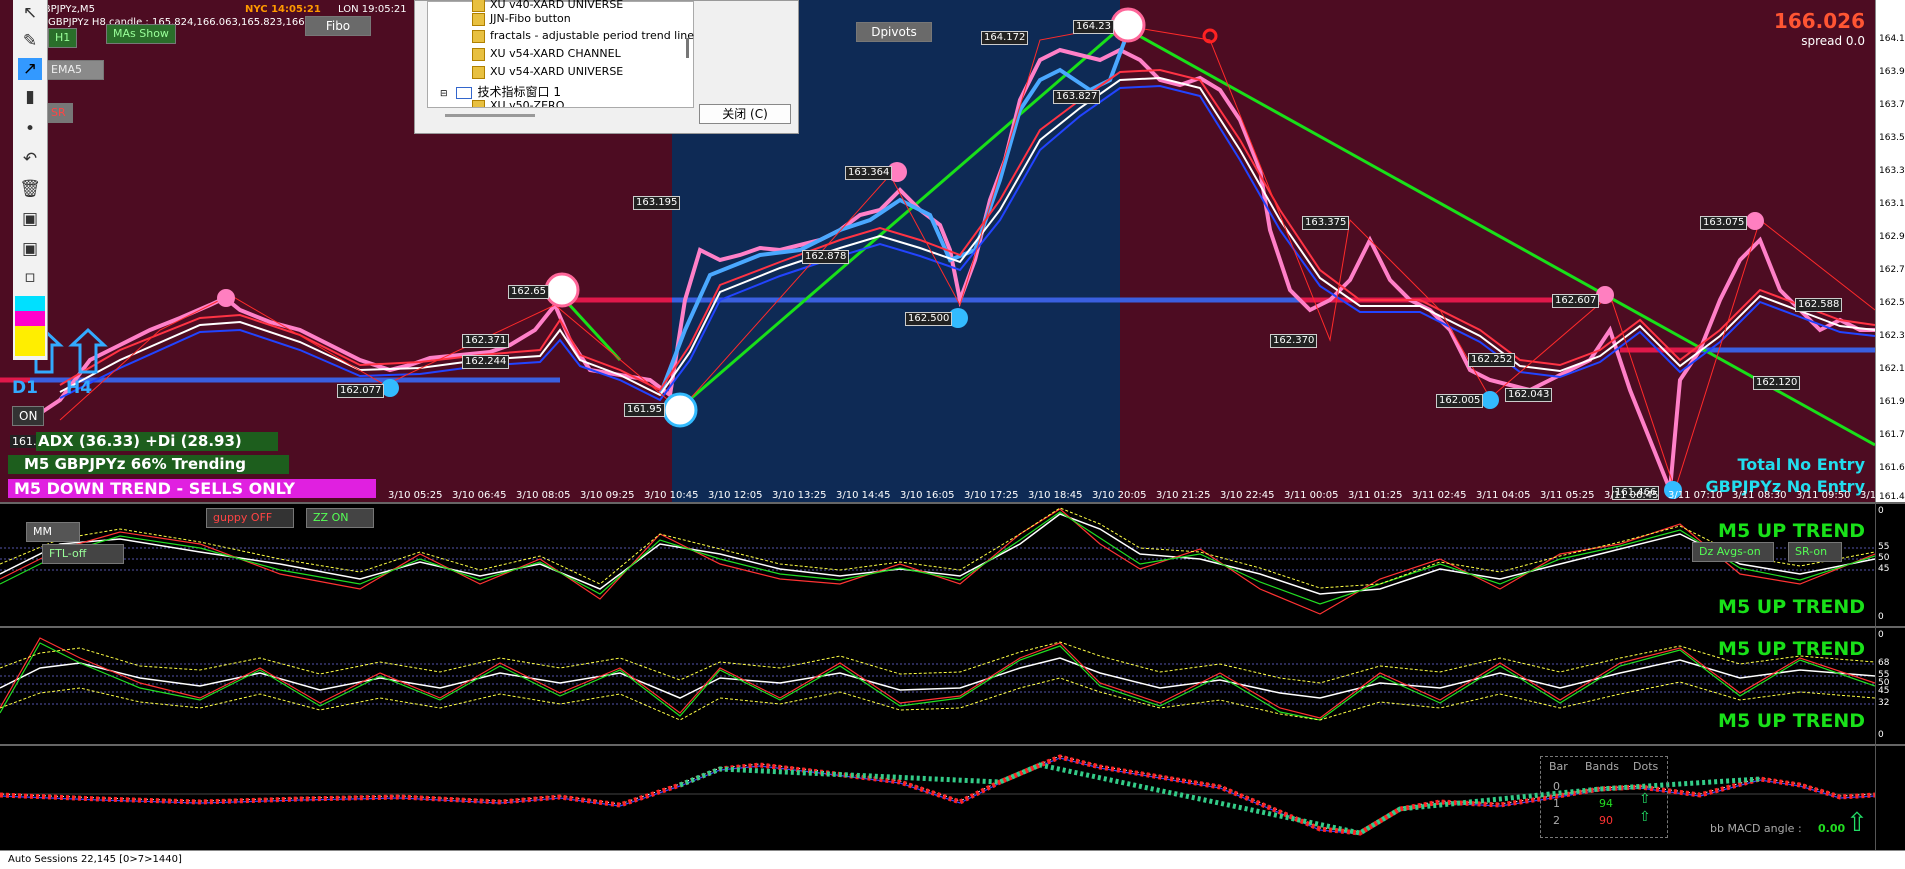 This screenshot has width=1905, height=869. Describe the element at coordinates (1055, 495) in the screenshot. I see `time-axis-label: 3/10 18:45` at that location.